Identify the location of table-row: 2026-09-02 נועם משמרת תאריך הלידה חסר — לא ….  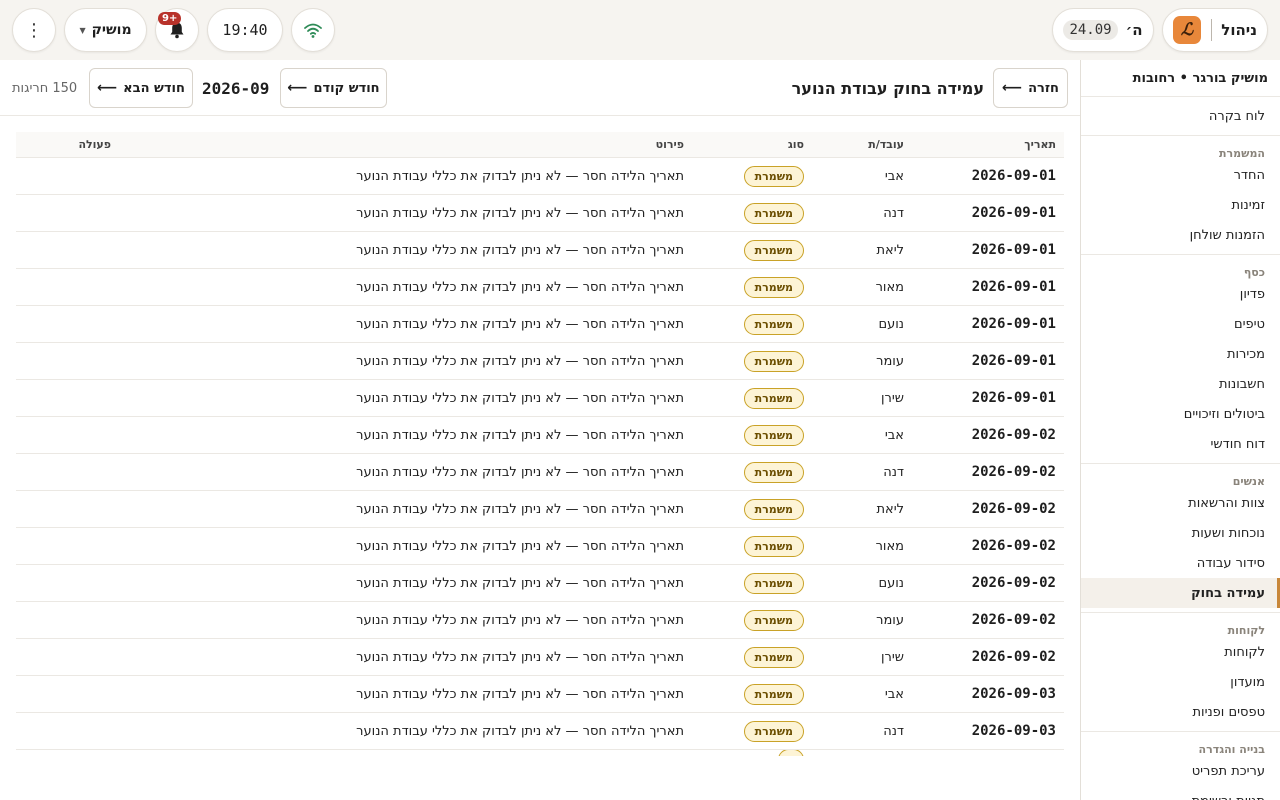
(540, 583).